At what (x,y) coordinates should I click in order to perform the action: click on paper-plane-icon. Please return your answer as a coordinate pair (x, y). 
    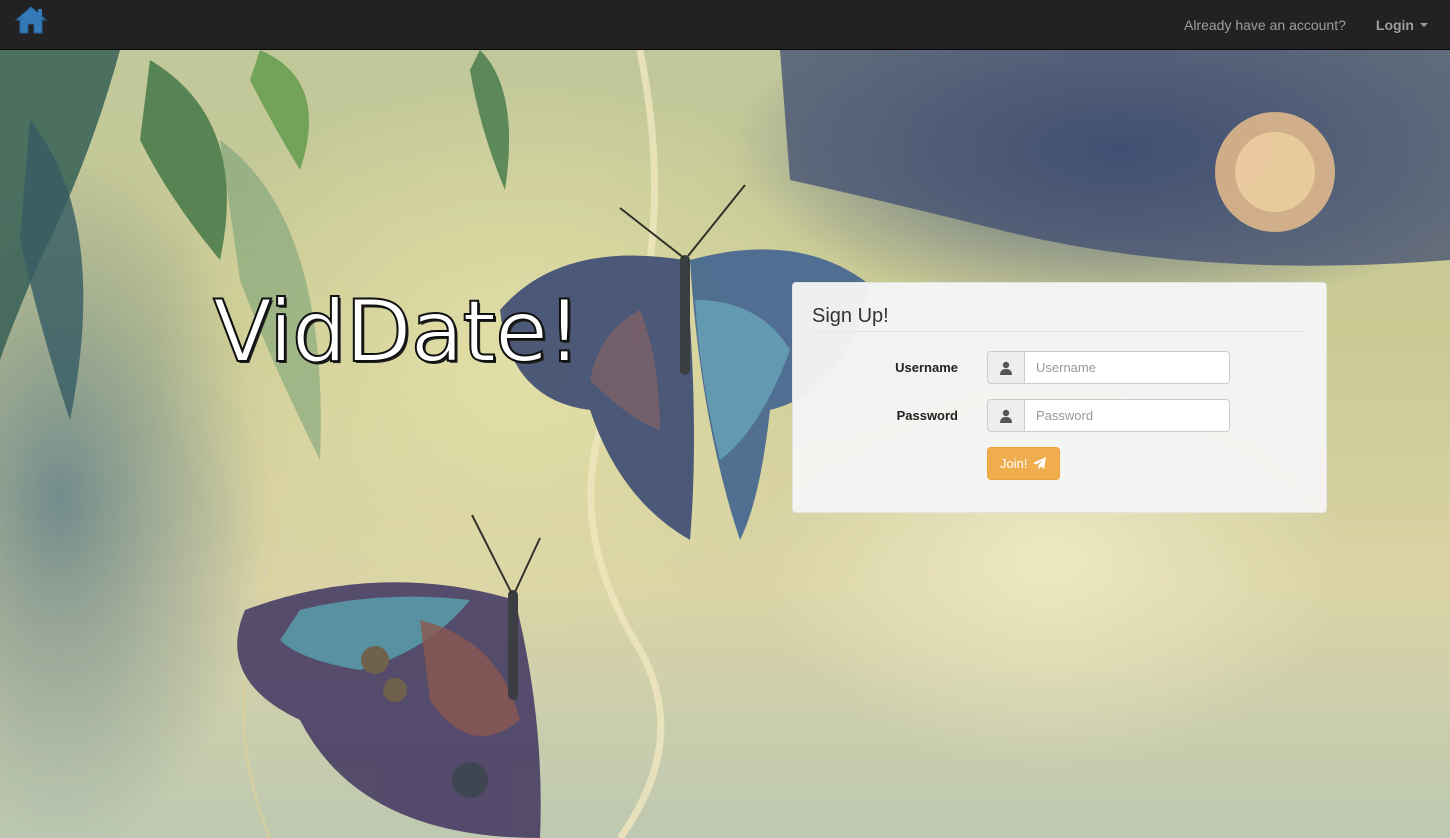
    Looking at the image, I should click on (1040, 463).